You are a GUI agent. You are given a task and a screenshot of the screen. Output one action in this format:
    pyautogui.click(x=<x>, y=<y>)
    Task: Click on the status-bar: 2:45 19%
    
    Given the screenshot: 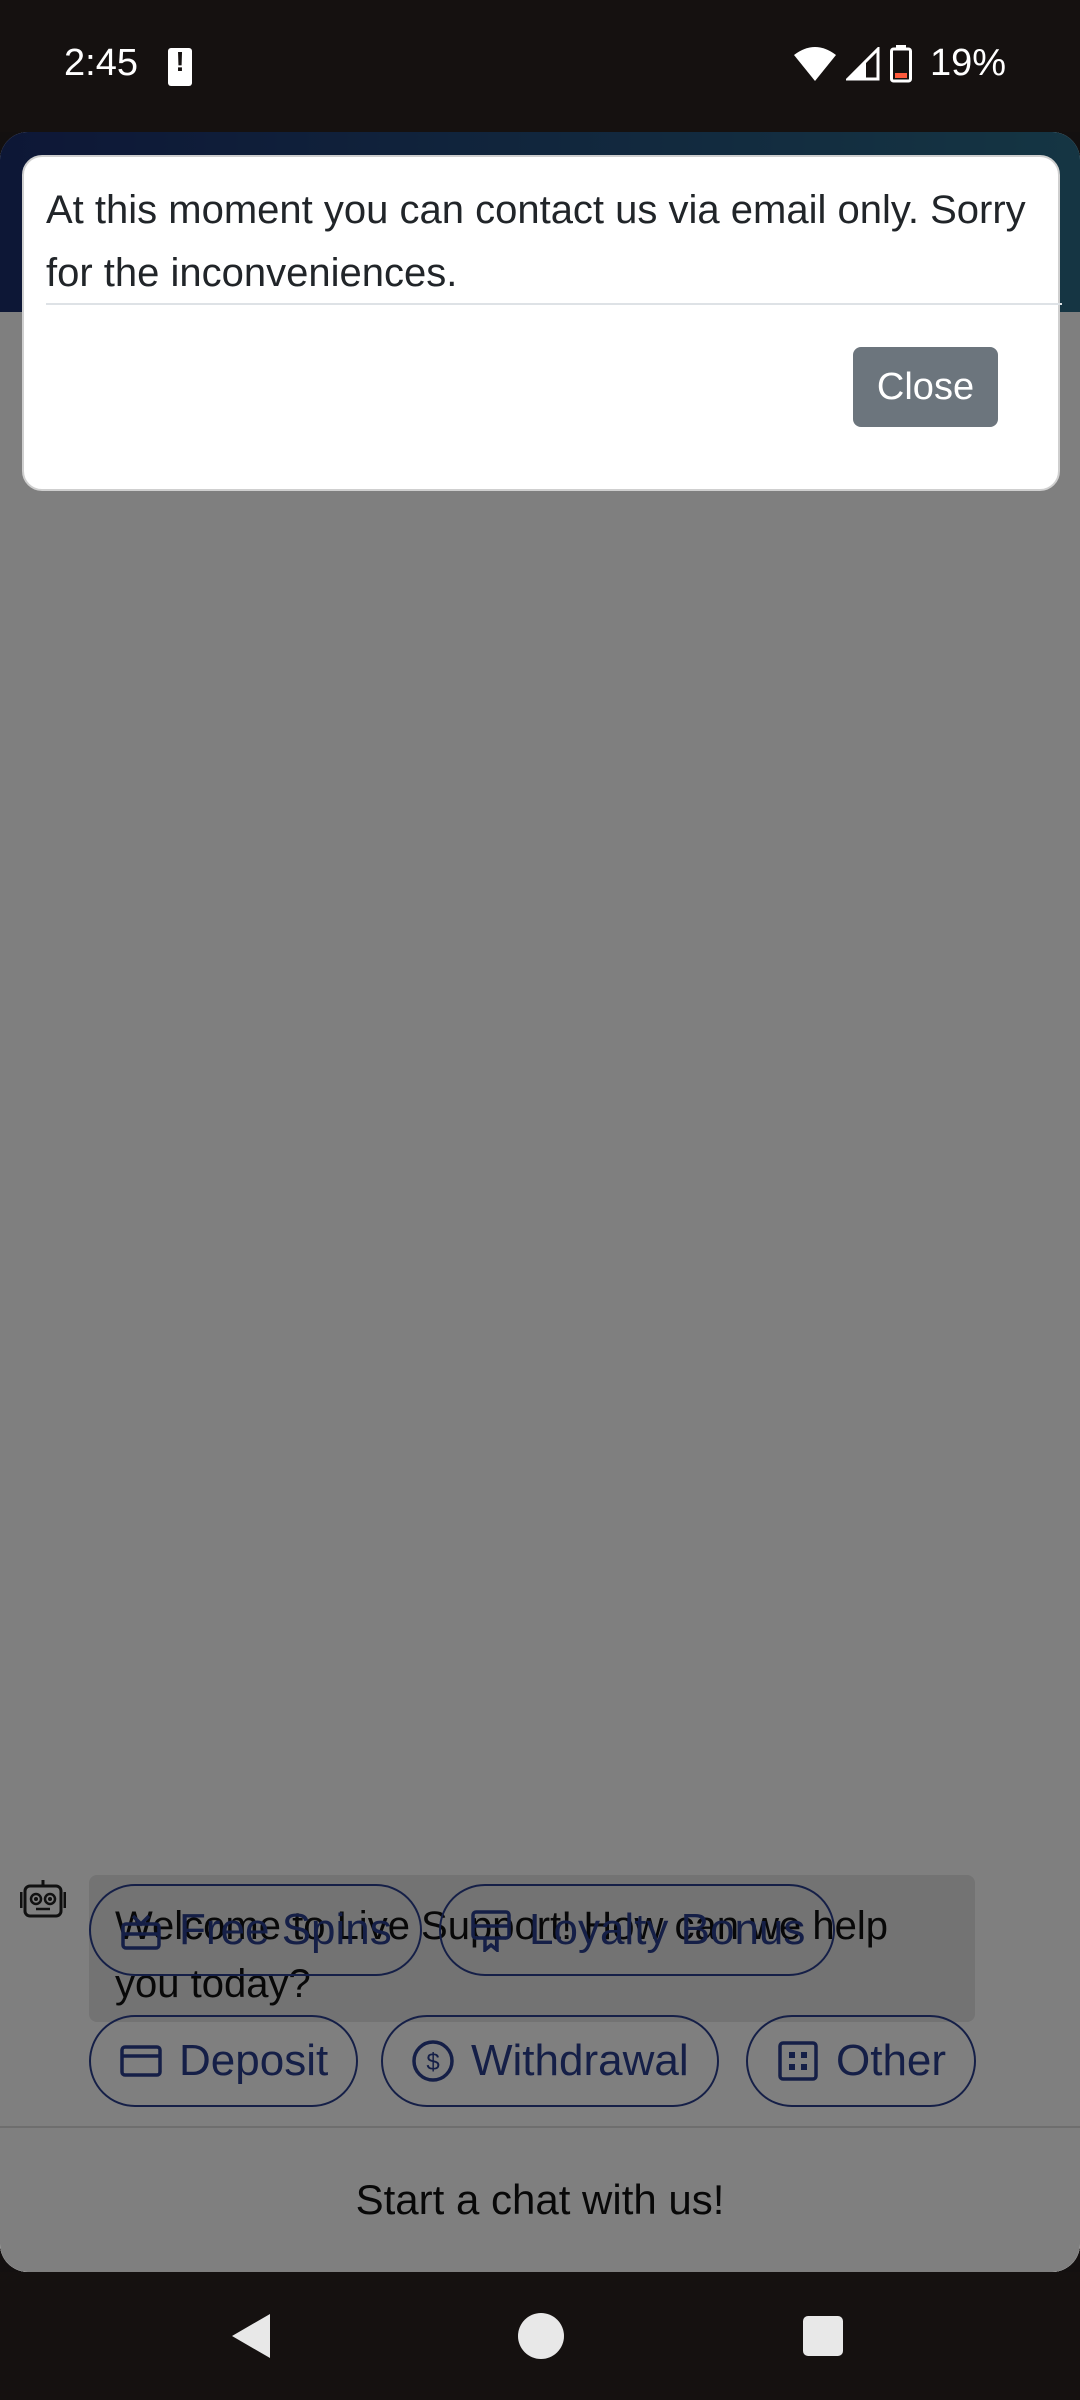 What is the action you would take?
    pyautogui.click(x=540, y=66)
    